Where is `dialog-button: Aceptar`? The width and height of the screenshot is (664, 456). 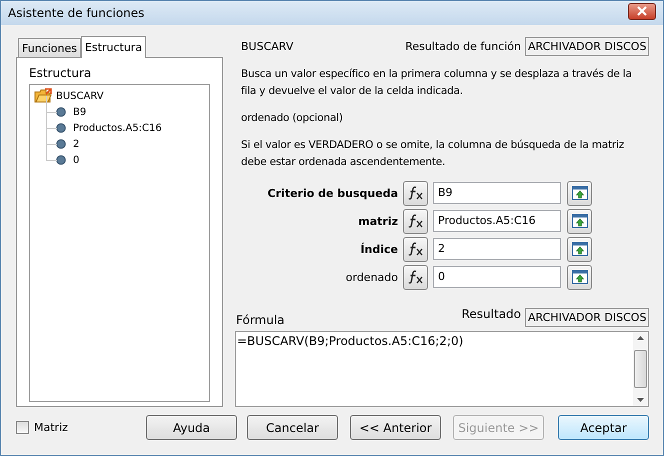 dialog-button: Aceptar is located at coordinates (603, 427).